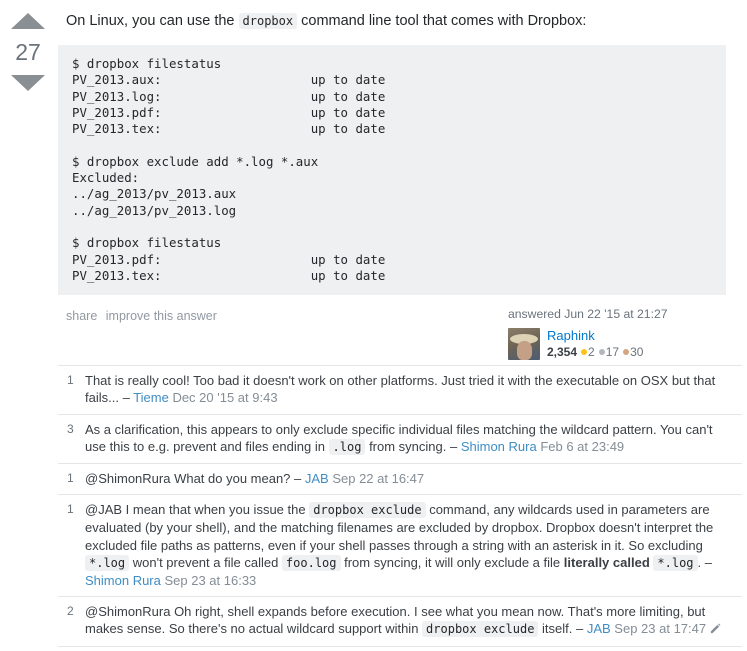  Describe the element at coordinates (612, 352) in the screenshot. I see `silver-badge-count: 17` at that location.